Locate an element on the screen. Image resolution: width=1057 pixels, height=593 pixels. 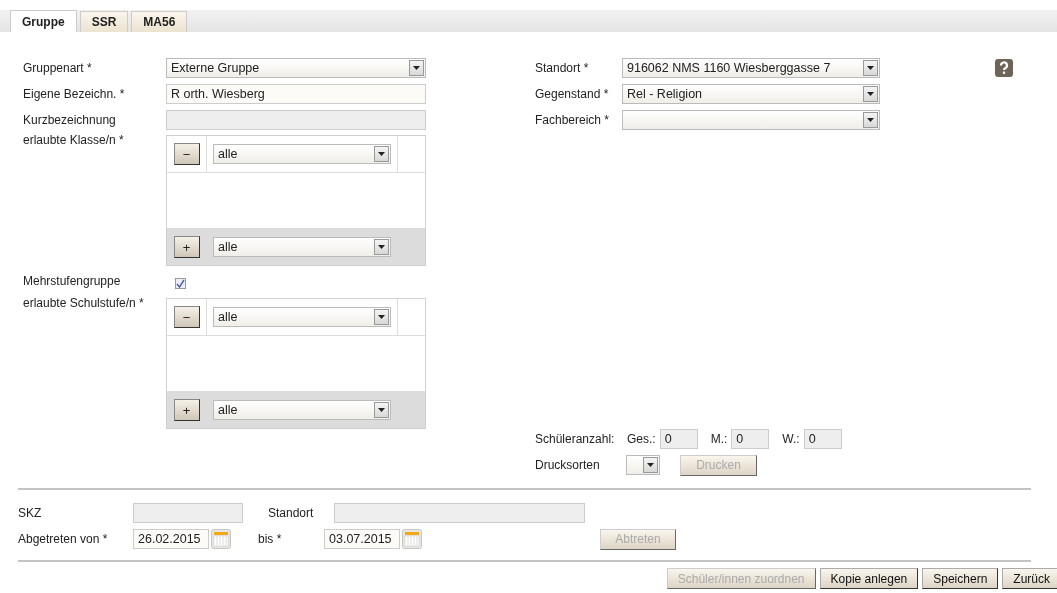
checkbox is located at coordinates (180, 283).